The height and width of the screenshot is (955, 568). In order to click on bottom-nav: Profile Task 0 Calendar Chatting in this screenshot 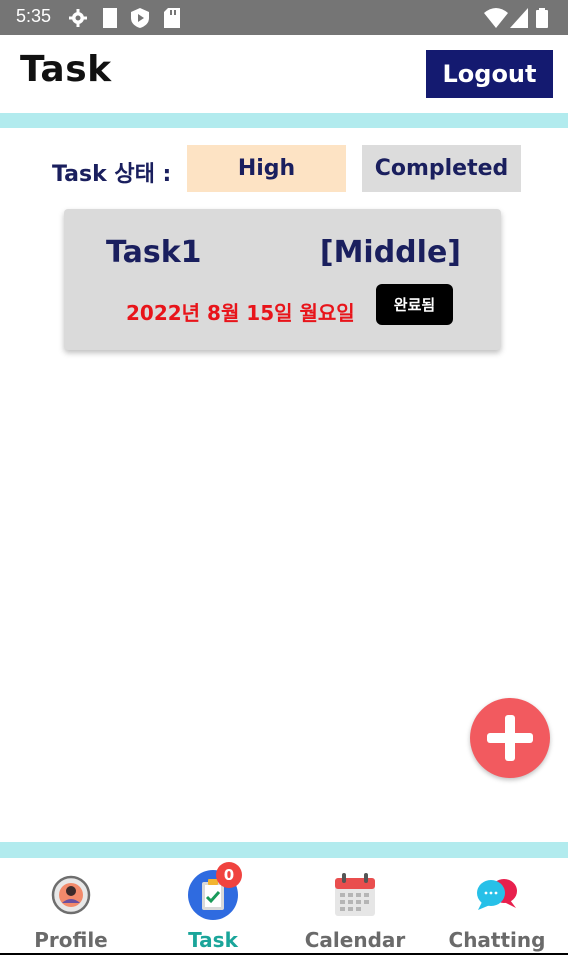, I will do `click(284, 905)`.